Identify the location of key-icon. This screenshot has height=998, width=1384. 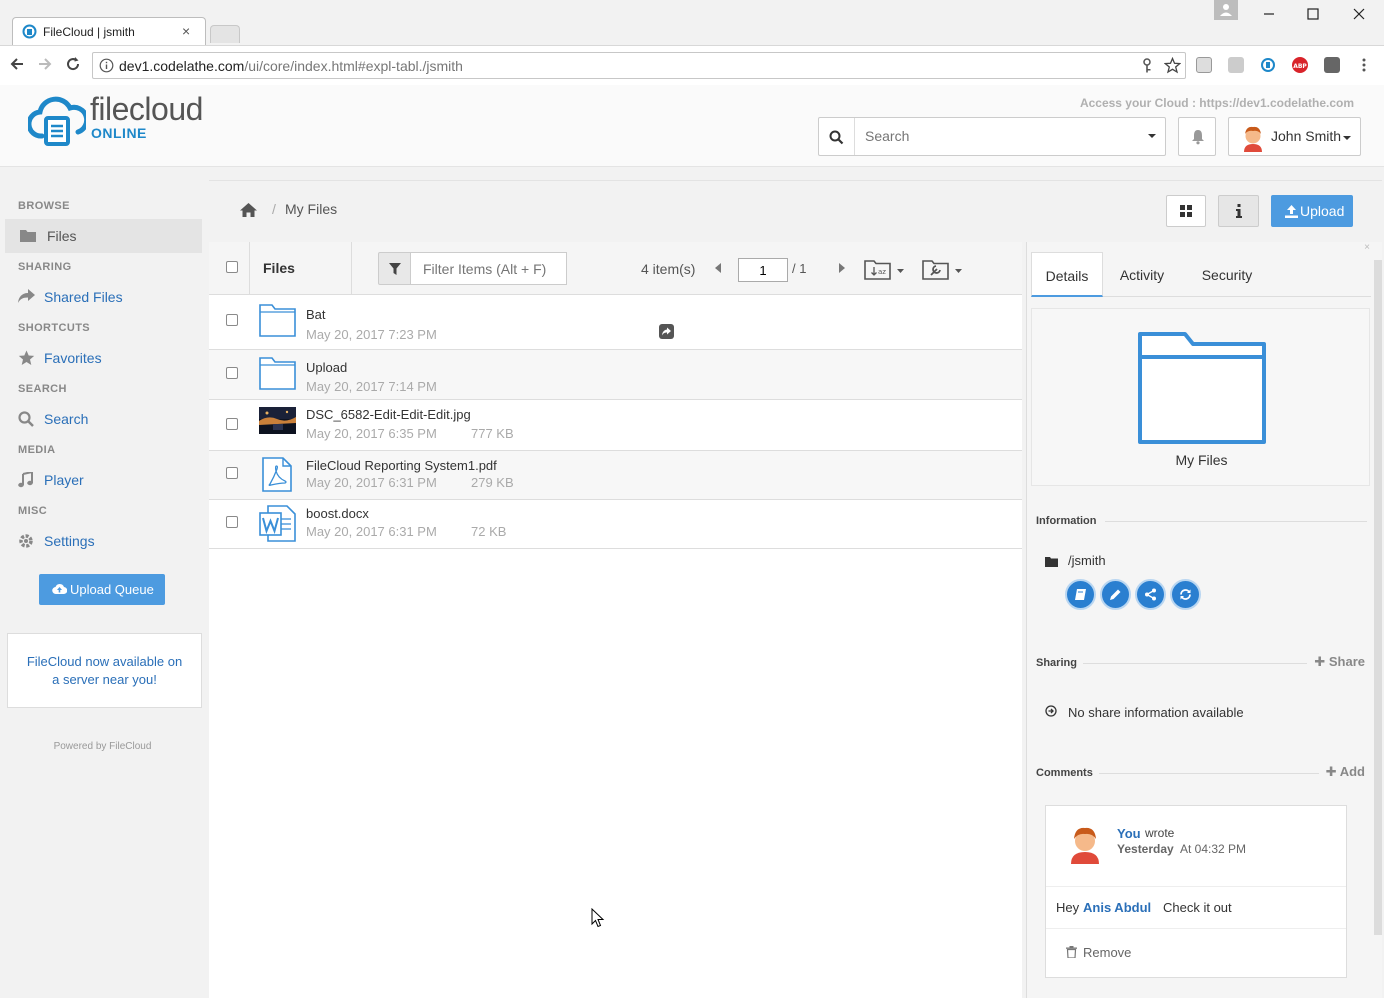
(1147, 66).